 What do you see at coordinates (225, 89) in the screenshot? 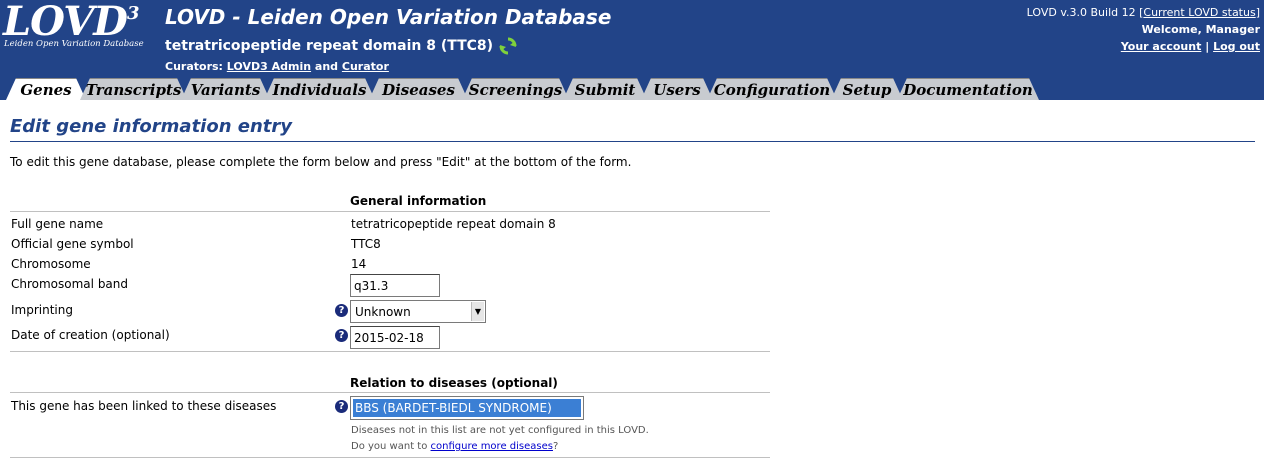
I see `tab-variants: Variants` at bounding box center [225, 89].